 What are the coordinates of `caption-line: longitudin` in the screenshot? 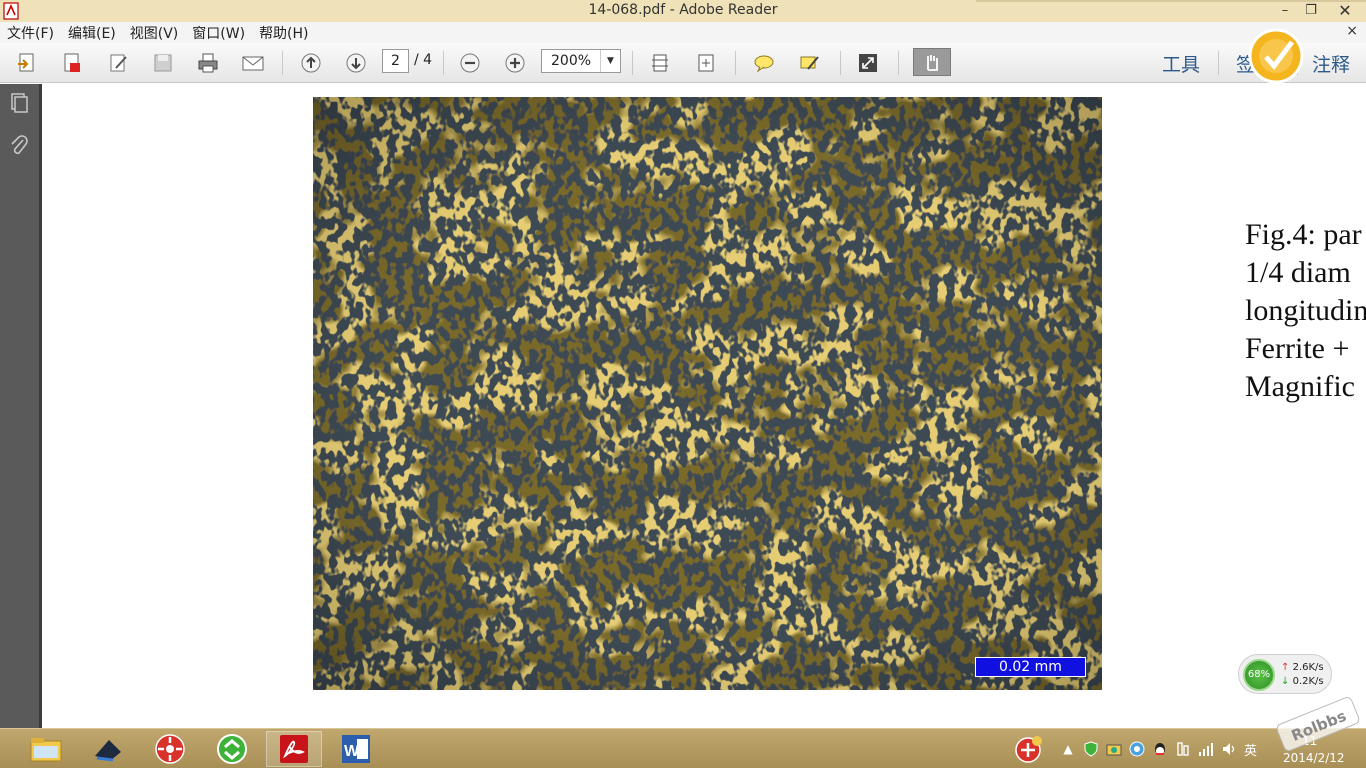 It's located at (1305, 310).